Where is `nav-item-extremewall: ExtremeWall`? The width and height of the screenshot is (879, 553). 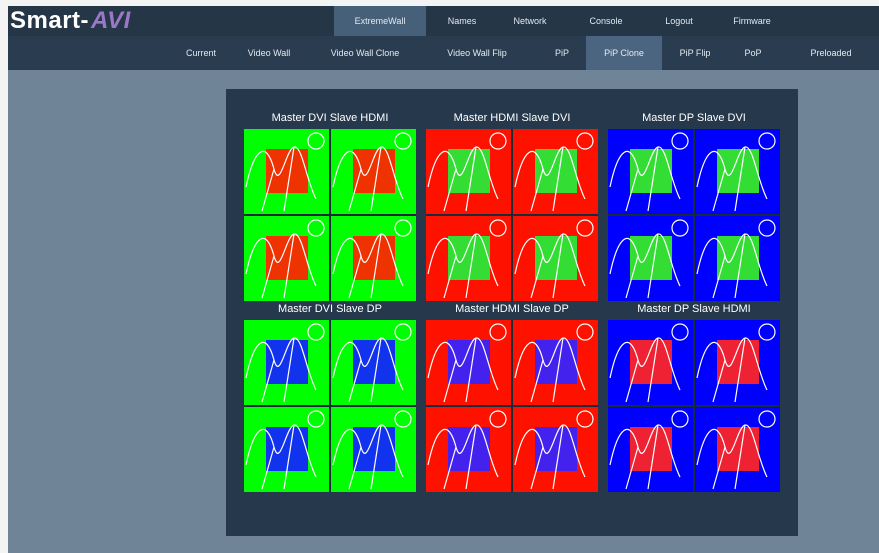 nav-item-extremewall: ExtremeWall is located at coordinates (380, 21).